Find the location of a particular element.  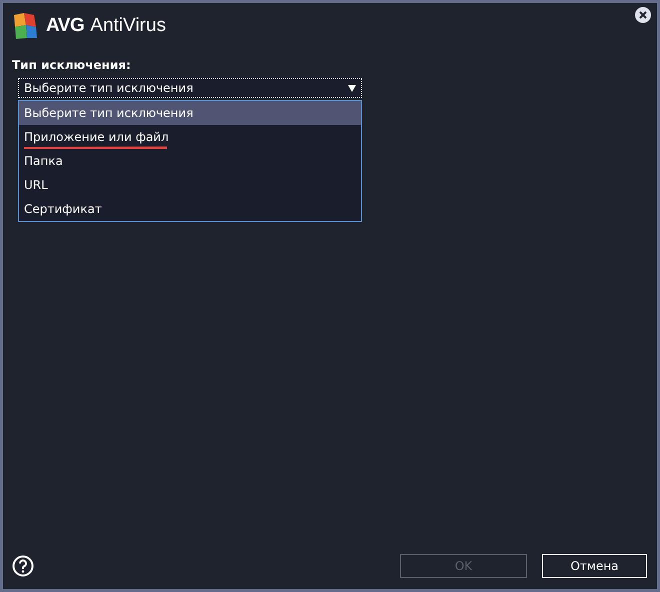

close-icon is located at coordinates (643, 15).